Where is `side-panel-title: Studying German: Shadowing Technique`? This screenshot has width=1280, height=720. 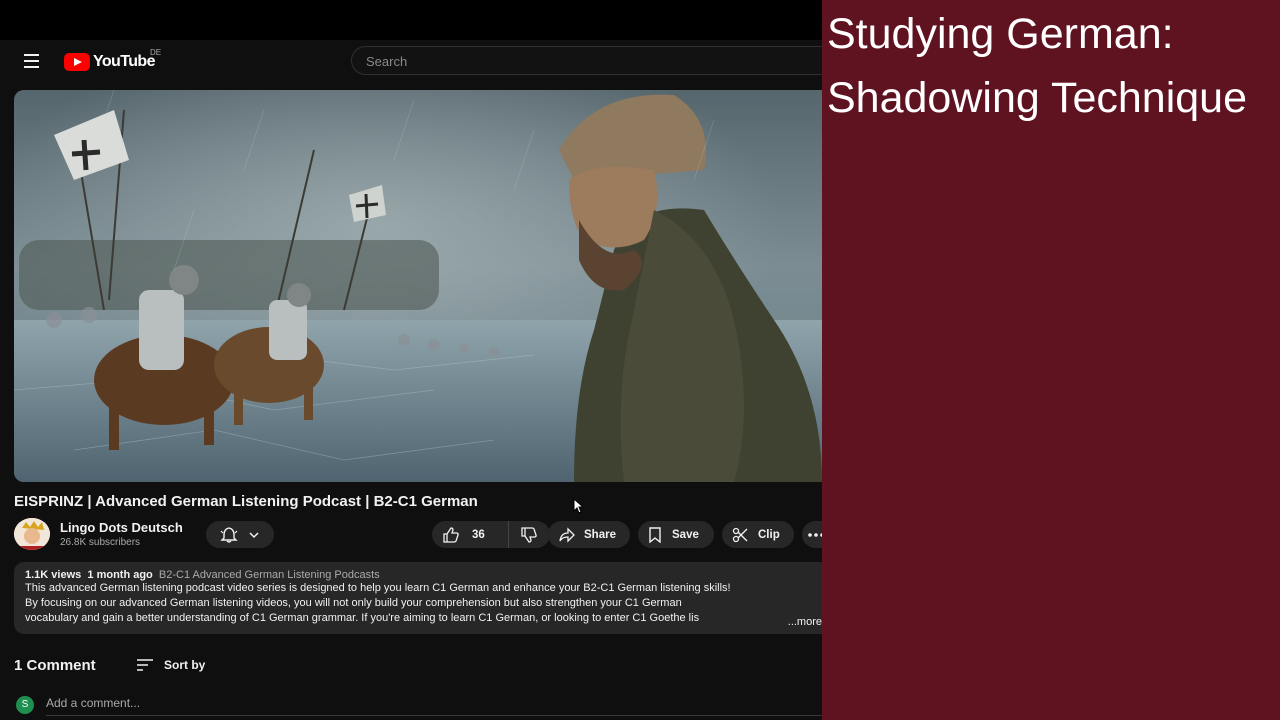 side-panel-title: Studying German: Shadowing Technique is located at coordinates (1053, 66).